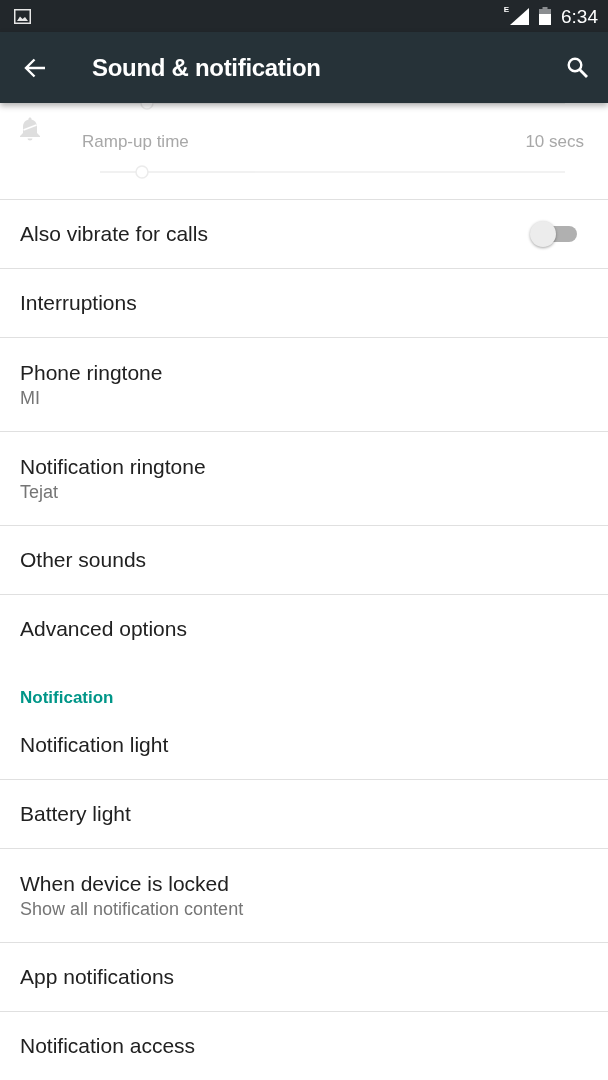 The height and width of the screenshot is (1080, 608). I want to click on clock-time: 6:34, so click(579, 16).